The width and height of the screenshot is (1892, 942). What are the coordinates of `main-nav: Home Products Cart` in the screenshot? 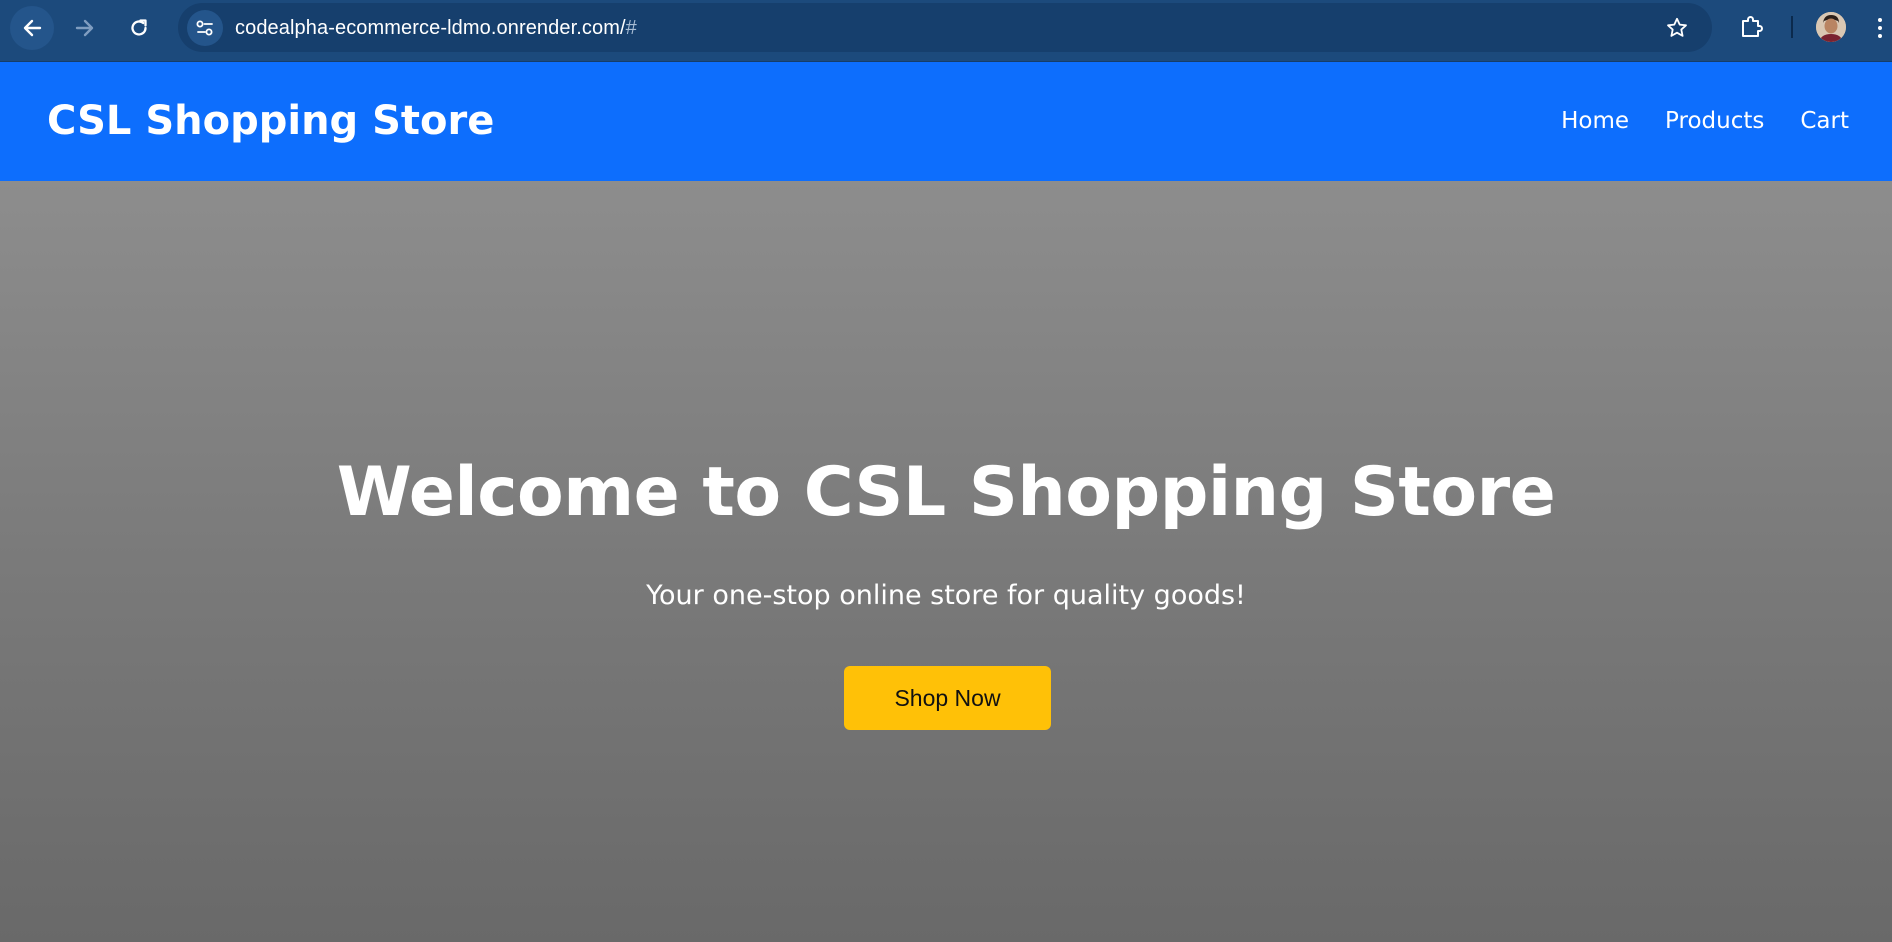 It's located at (1705, 121).